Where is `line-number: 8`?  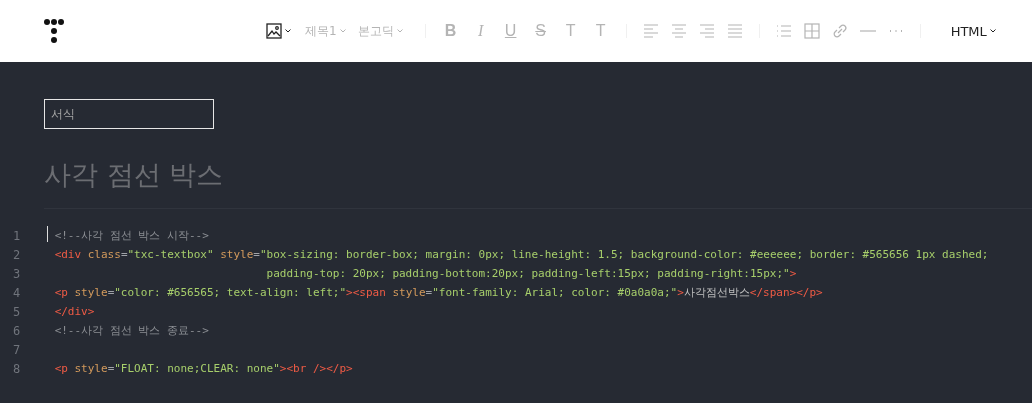
line-number: 8 is located at coordinates (17, 368).